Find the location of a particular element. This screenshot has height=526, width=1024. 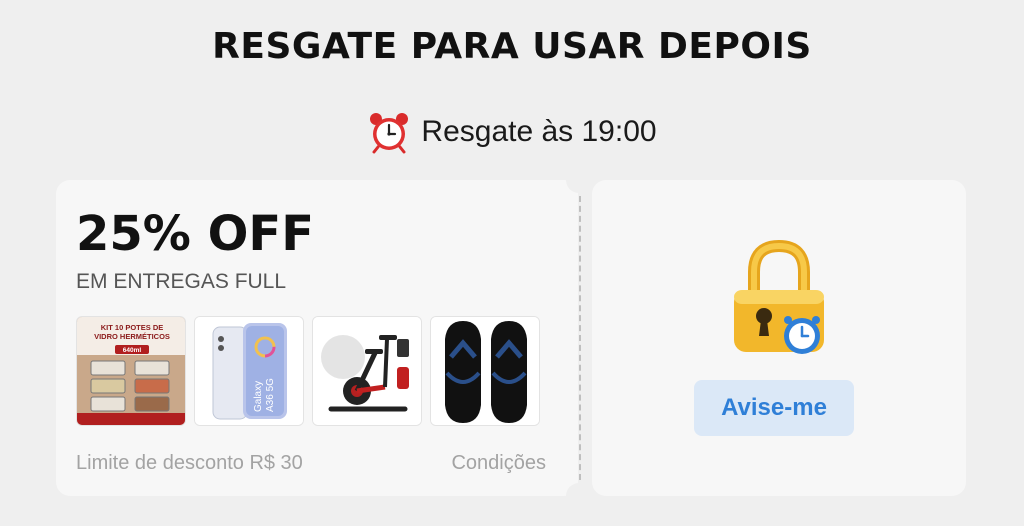

conditions-link: Condições is located at coordinates (498, 463).